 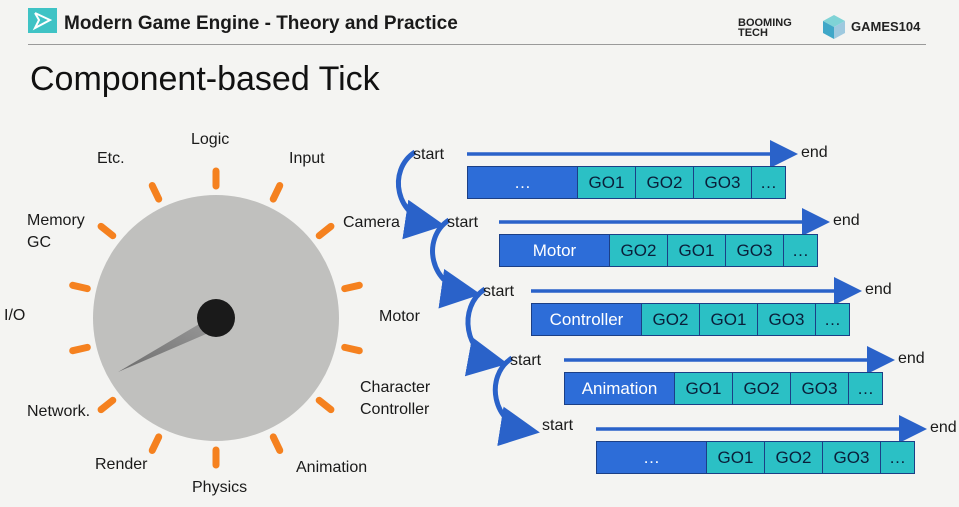 I want to click on dial-label-camera: Camera, so click(x=371, y=222).